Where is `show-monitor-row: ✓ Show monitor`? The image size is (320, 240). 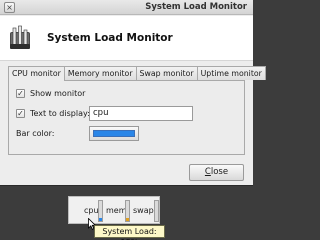
show-monitor-row: ✓ Show monitor is located at coordinates (50, 93).